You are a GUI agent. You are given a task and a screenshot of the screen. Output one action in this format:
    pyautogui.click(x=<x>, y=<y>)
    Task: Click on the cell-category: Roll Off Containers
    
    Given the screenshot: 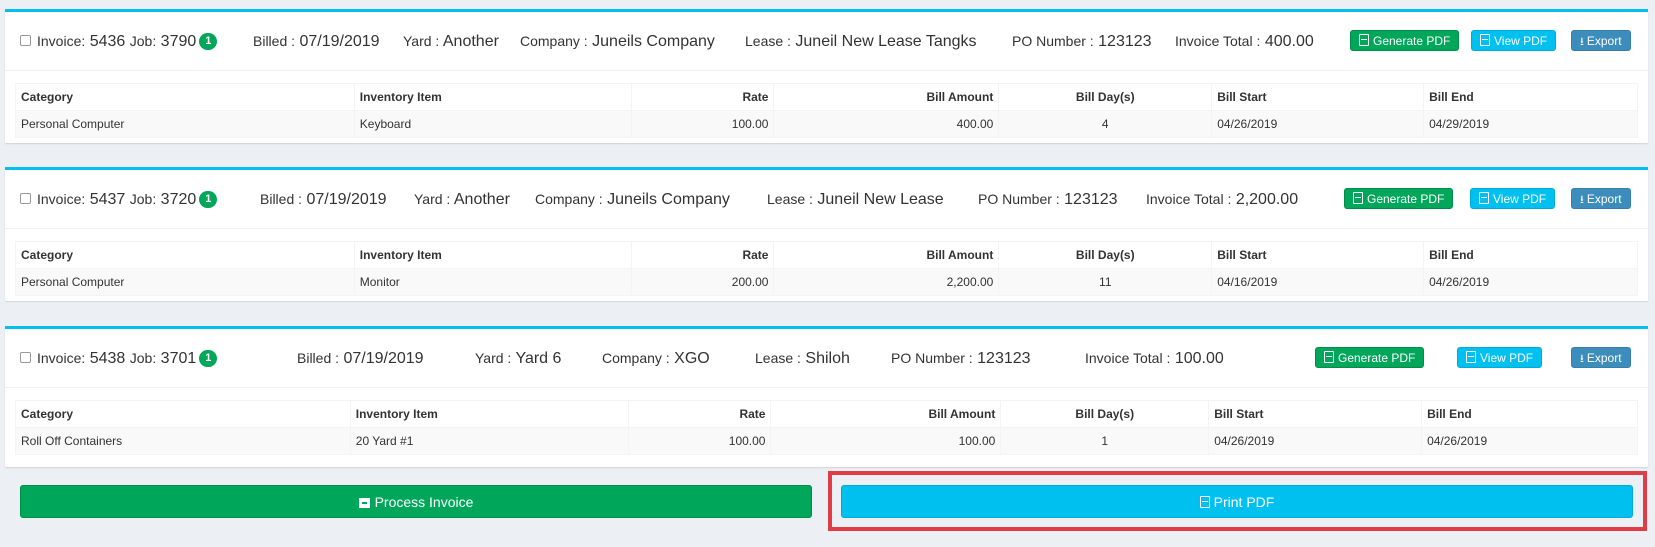 What is the action you would take?
    pyautogui.click(x=183, y=441)
    